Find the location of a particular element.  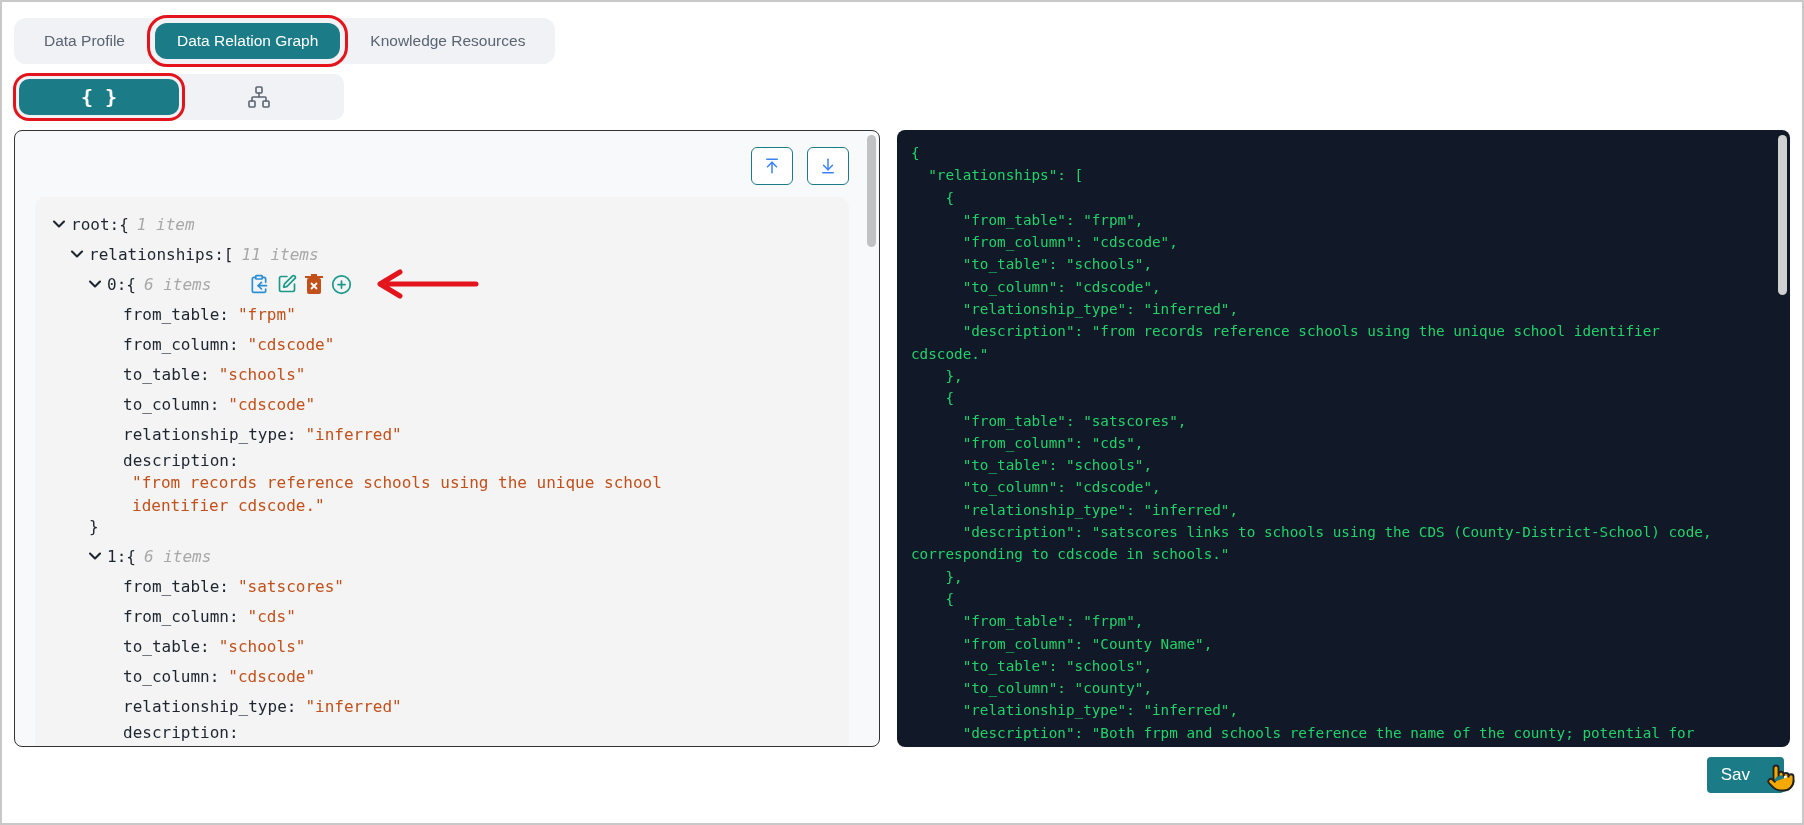

field-value: "frpm" is located at coordinates (266, 314).